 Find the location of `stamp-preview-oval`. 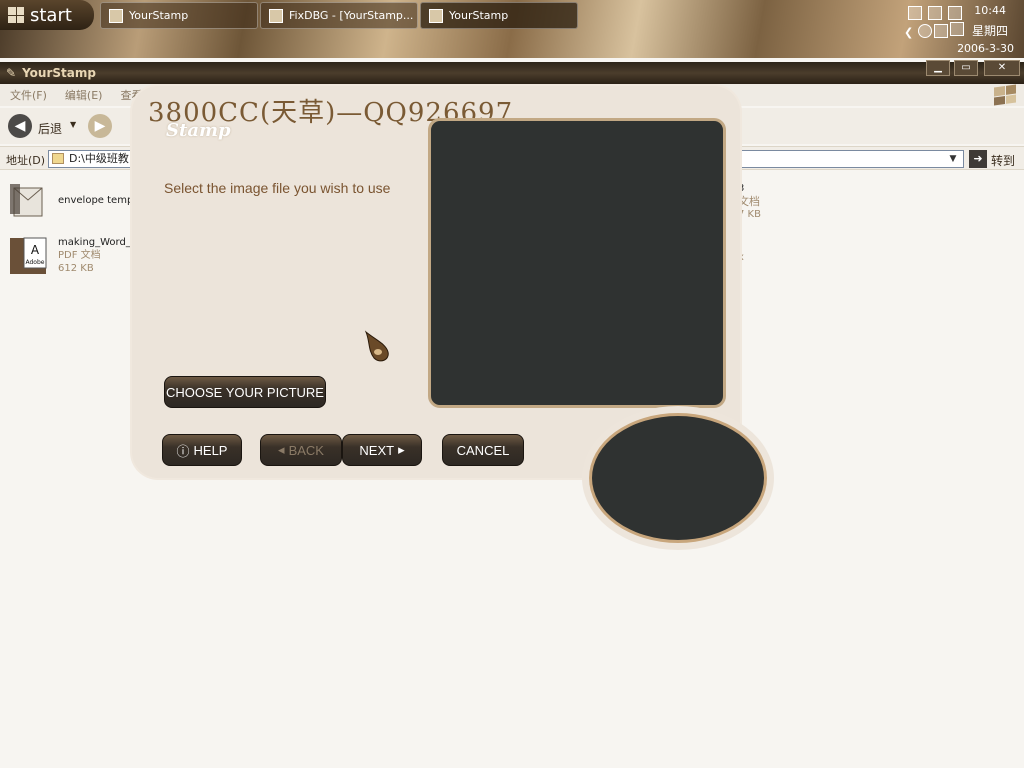

stamp-preview-oval is located at coordinates (678, 478).